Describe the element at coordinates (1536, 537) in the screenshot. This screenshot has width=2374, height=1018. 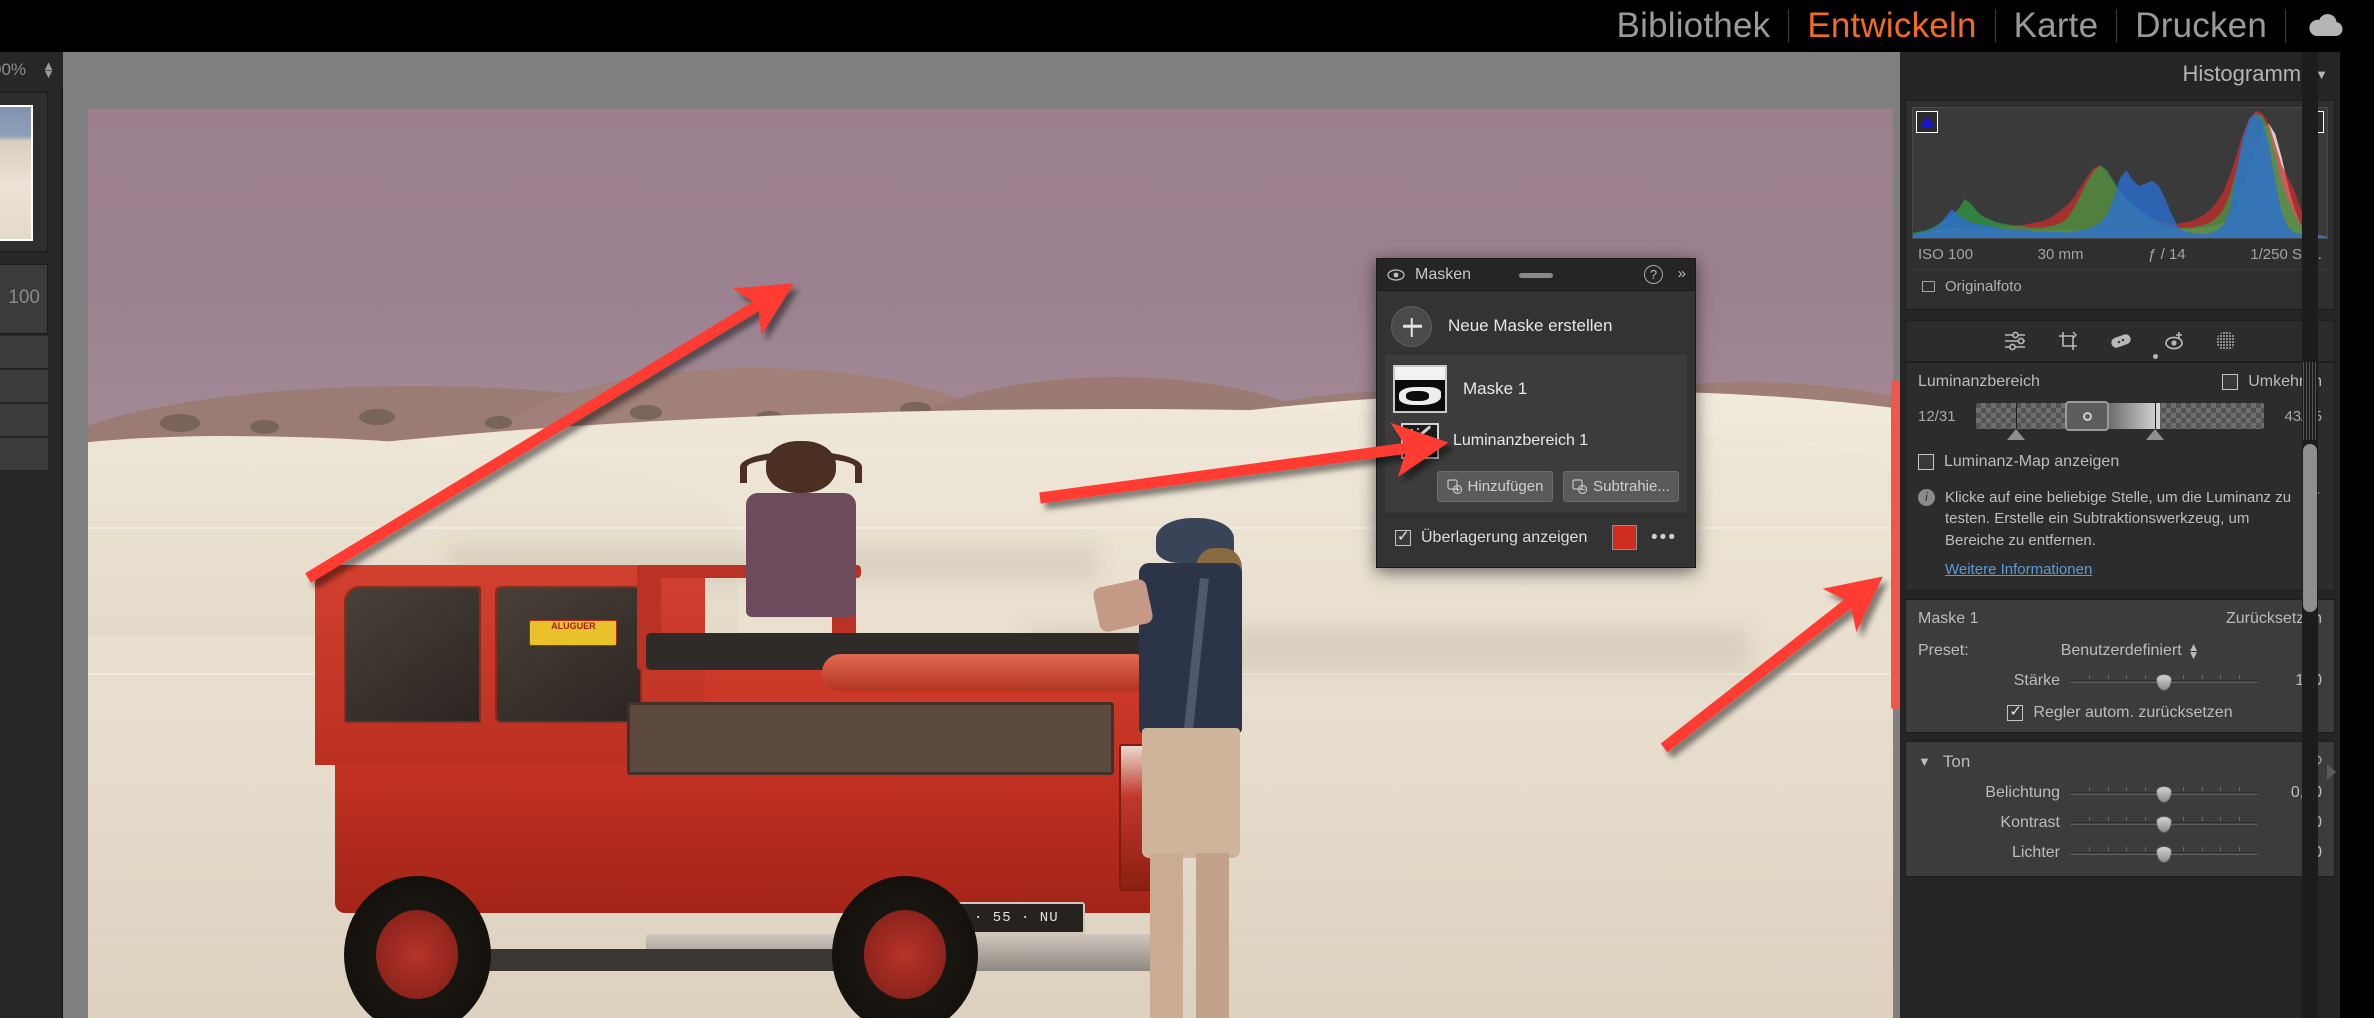
I see `show-overlay-row: Überlagerung anzeigen •••` at that location.